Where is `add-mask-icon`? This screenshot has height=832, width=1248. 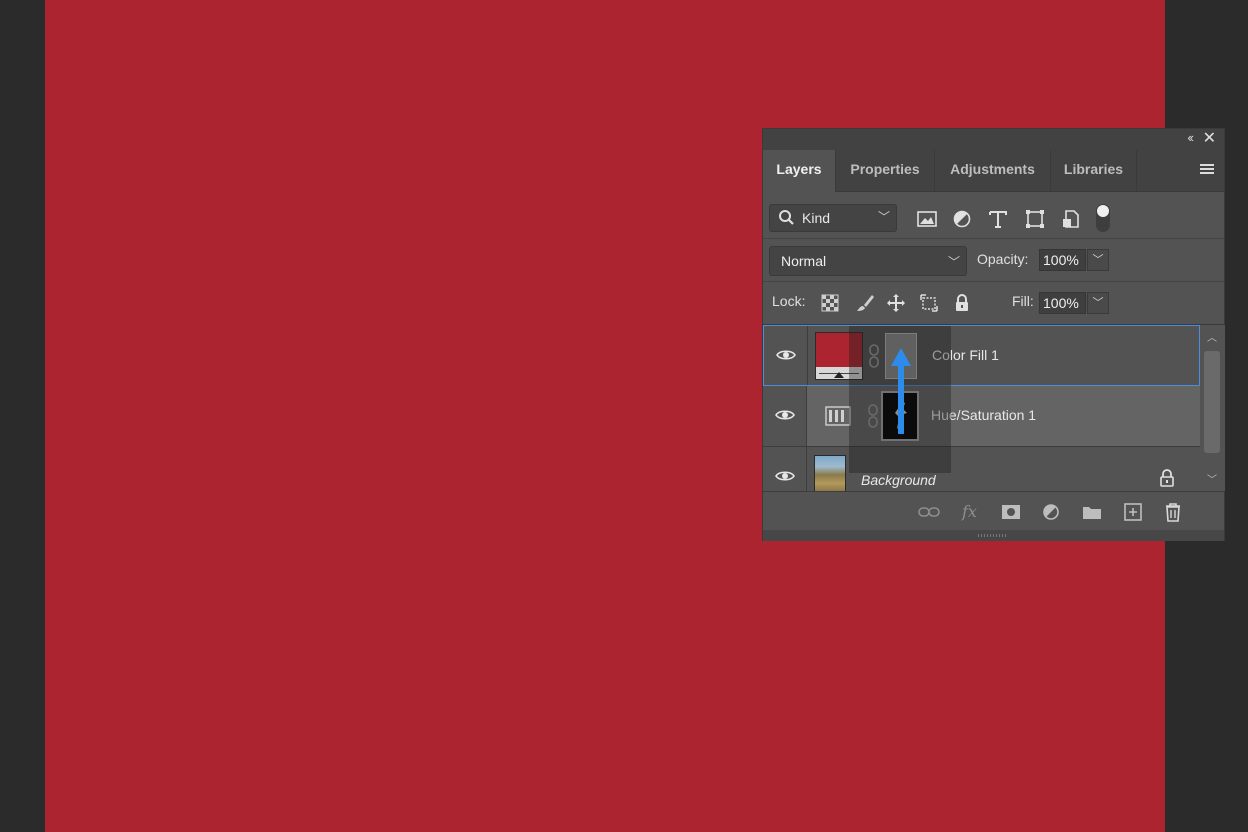
add-mask-icon is located at coordinates (1011, 512).